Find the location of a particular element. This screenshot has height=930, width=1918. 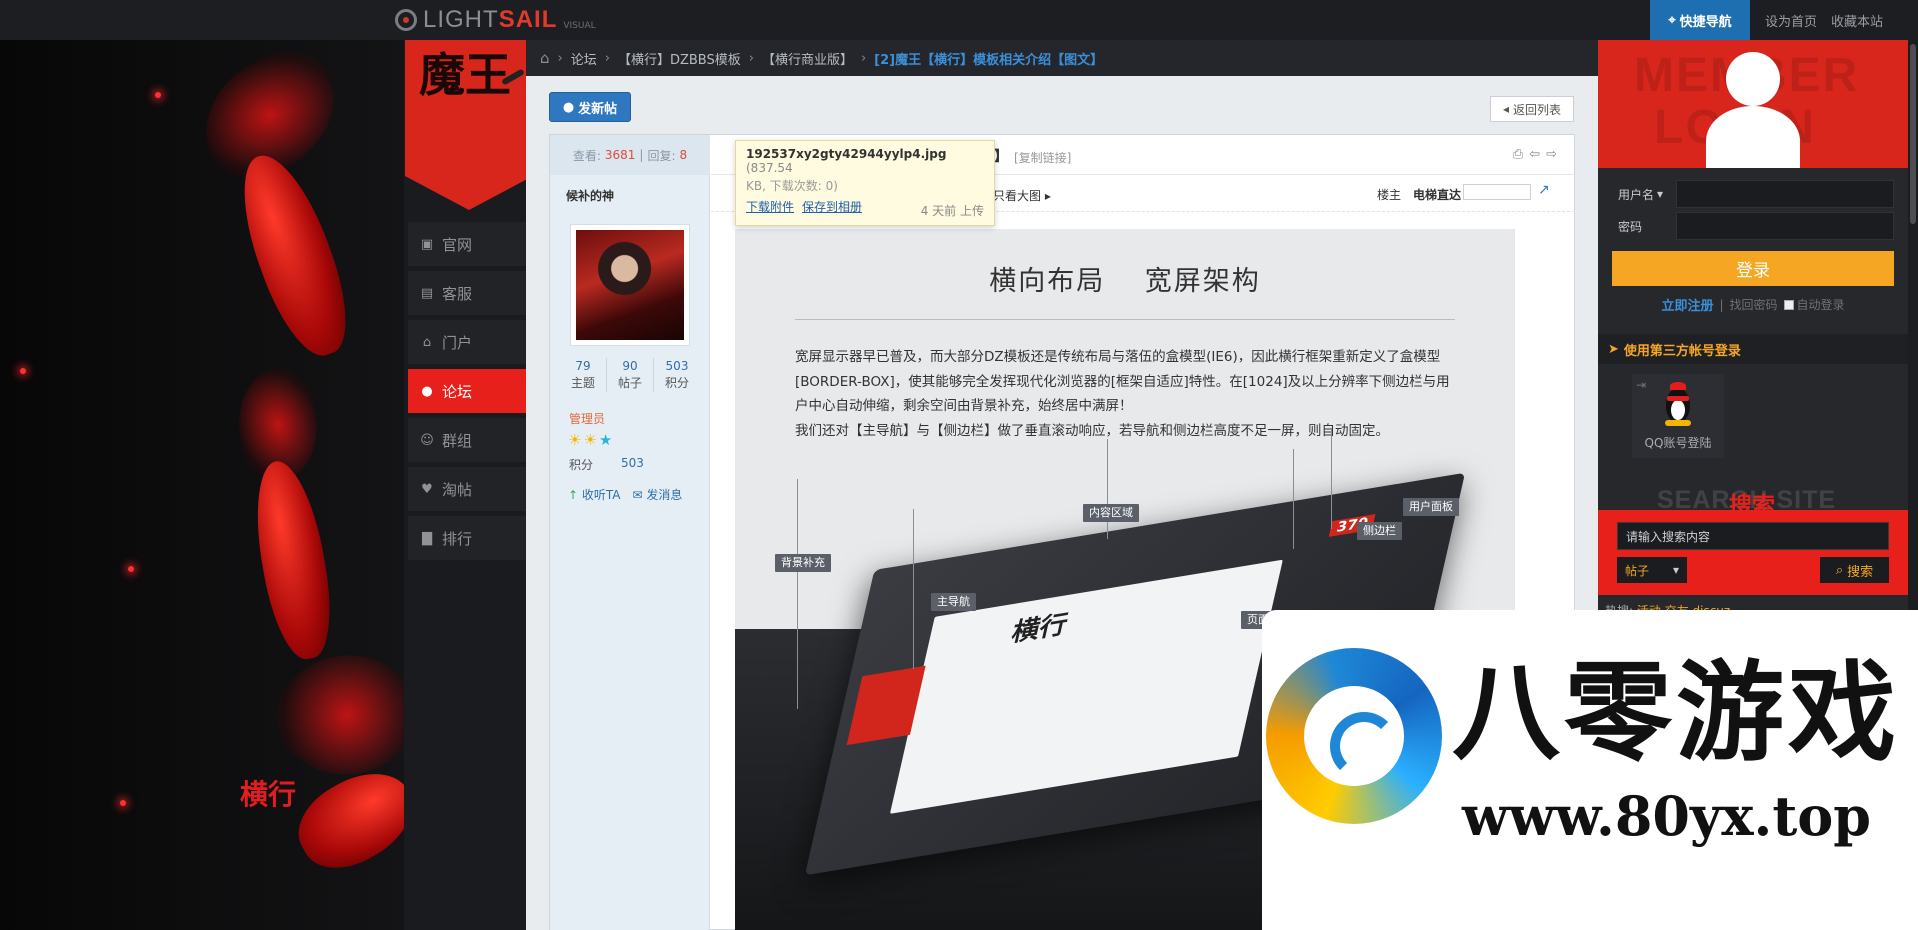

breadcrumb-item: 论坛 is located at coordinates (584, 58).